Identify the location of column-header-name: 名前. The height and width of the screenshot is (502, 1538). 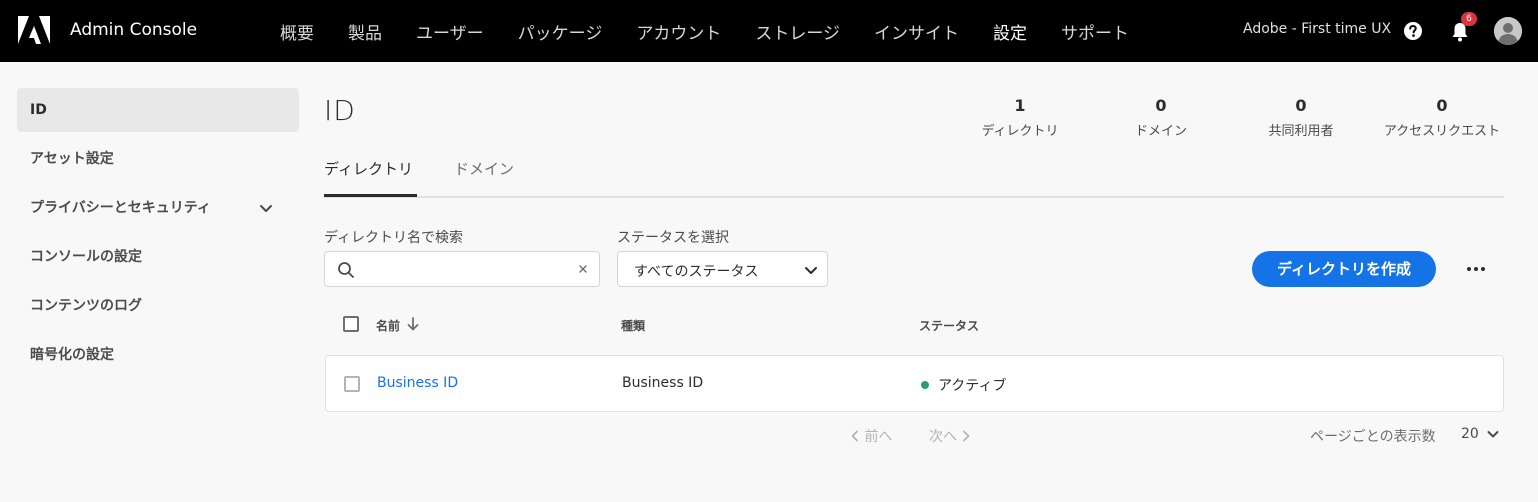
(388, 325).